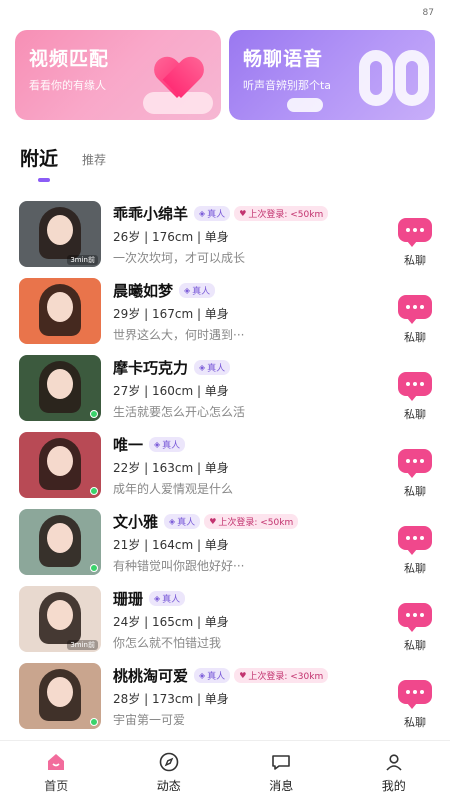 The width and height of the screenshot is (450, 800). What do you see at coordinates (305, 105) in the screenshot?
I see `cloud-icon` at bounding box center [305, 105].